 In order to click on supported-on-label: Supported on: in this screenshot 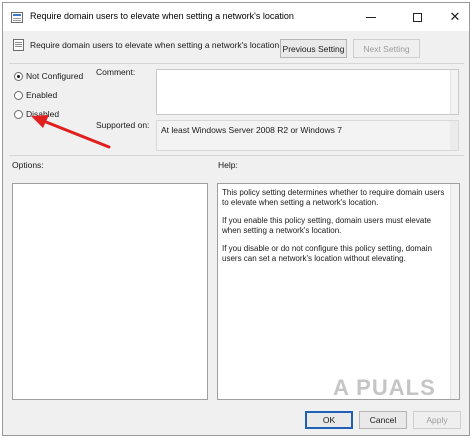, I will do `click(123, 125)`.